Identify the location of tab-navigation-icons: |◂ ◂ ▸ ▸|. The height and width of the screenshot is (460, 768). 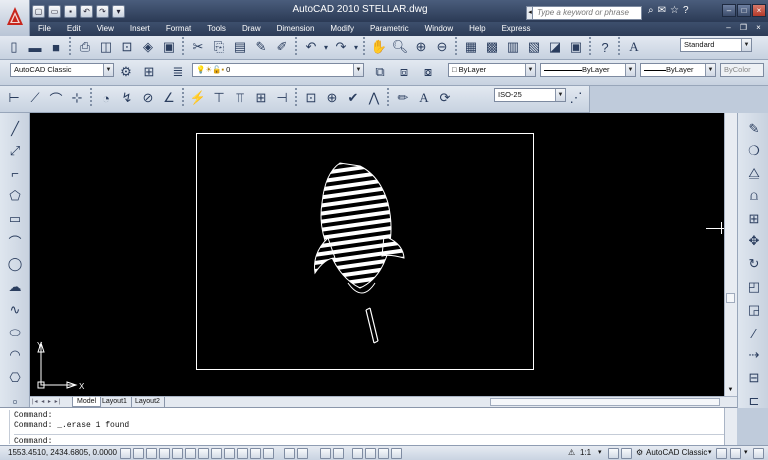
(46, 401).